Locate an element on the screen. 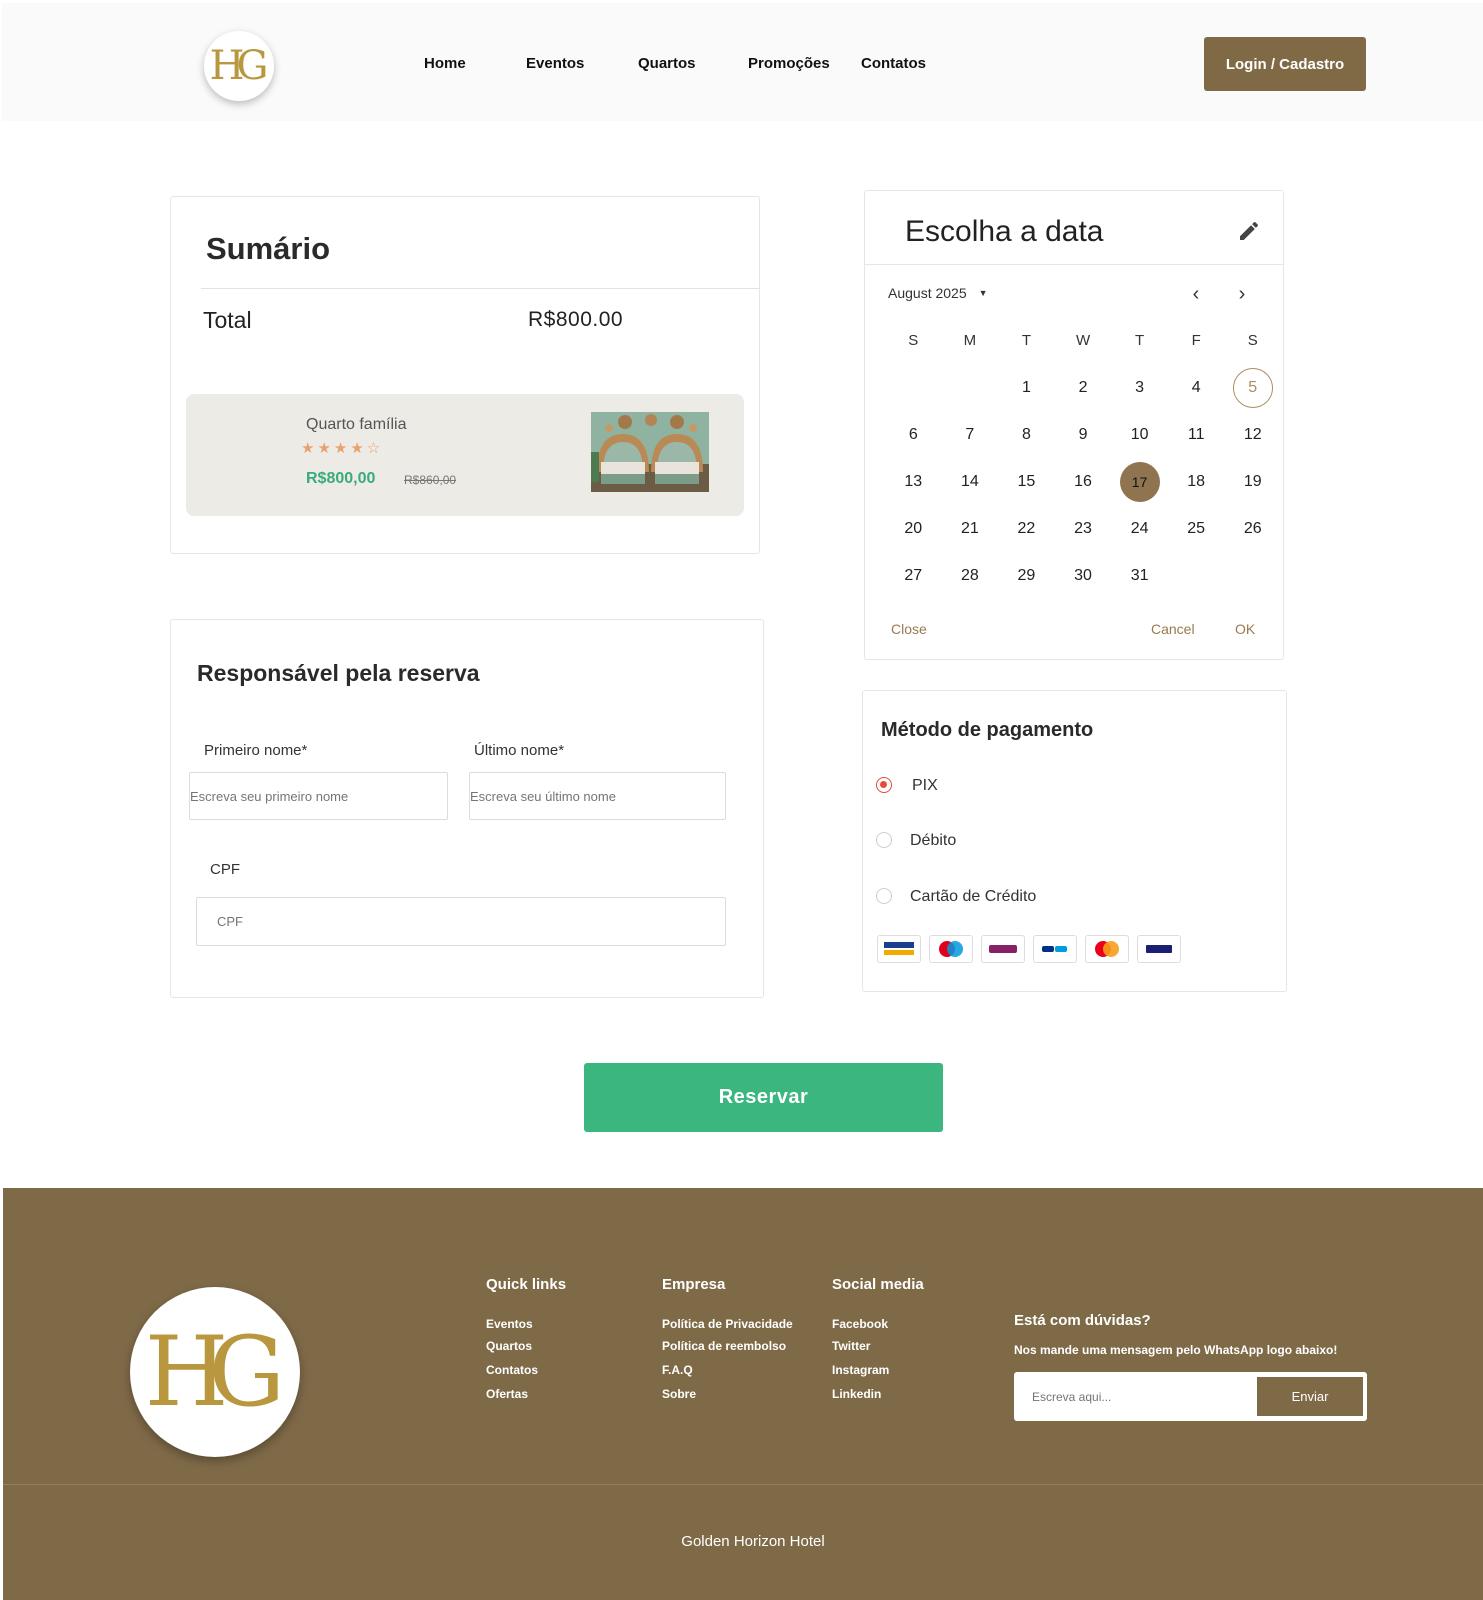 Image resolution: width=1483 pixels, height=1600 pixels. hotel-logo: HG is located at coordinates (239, 66).